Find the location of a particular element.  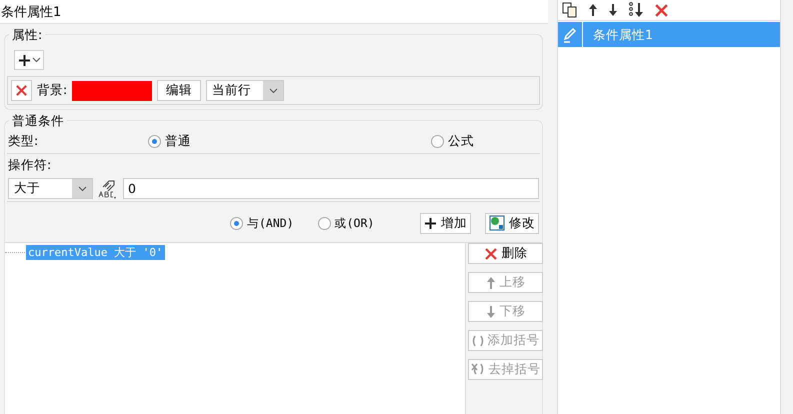

copy-icon is located at coordinates (570, 10).